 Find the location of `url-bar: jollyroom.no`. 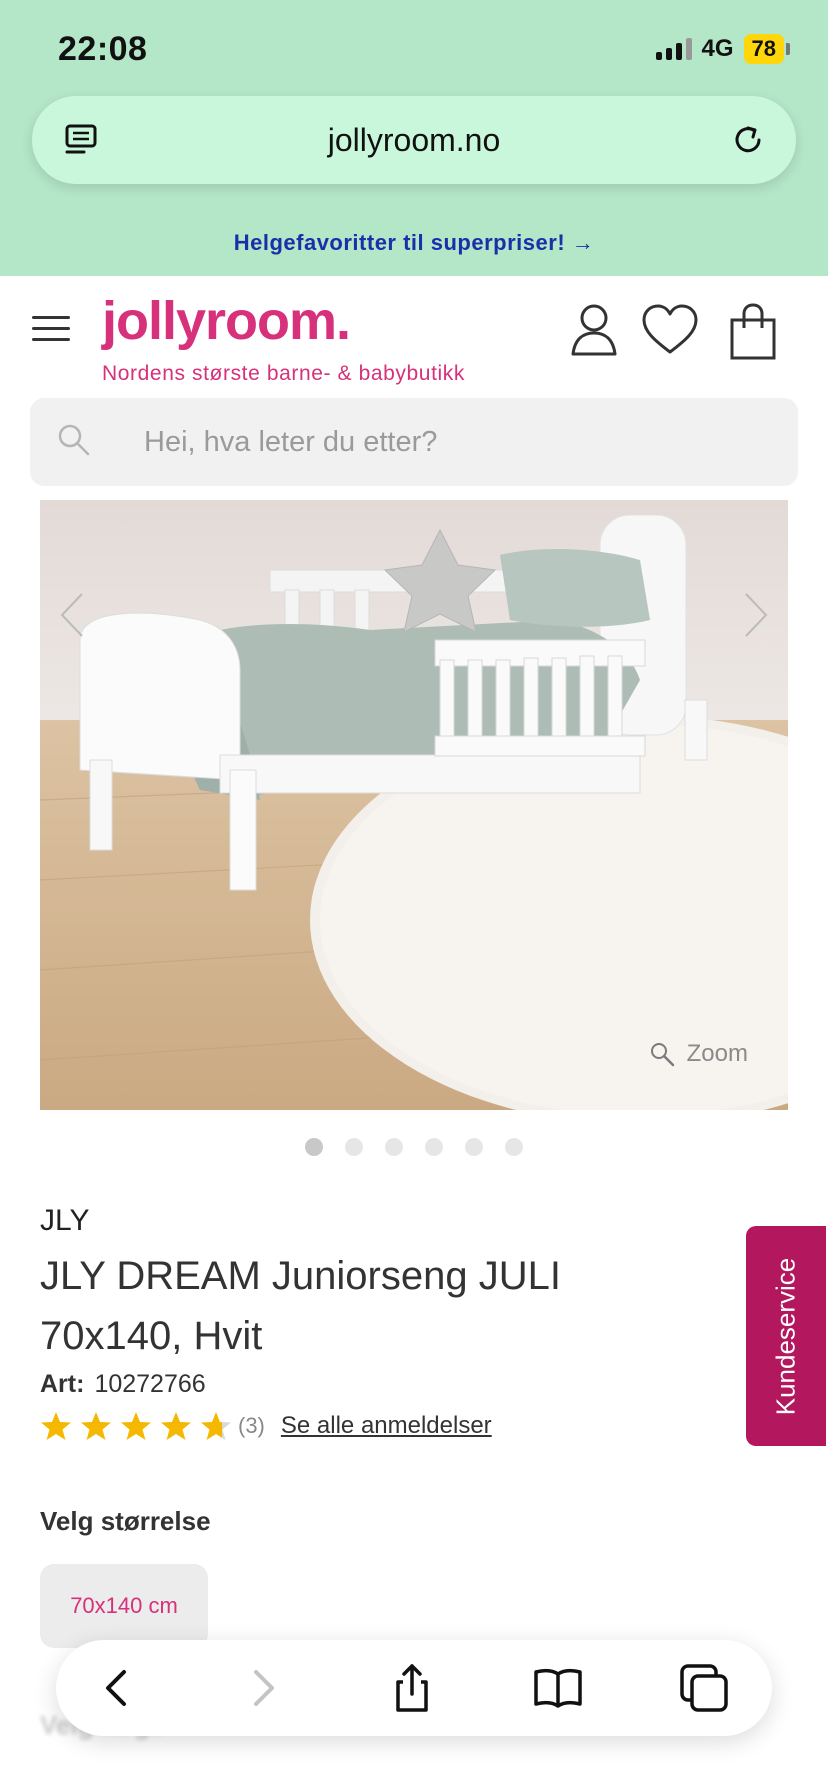

url-bar: jollyroom.no is located at coordinates (414, 140).